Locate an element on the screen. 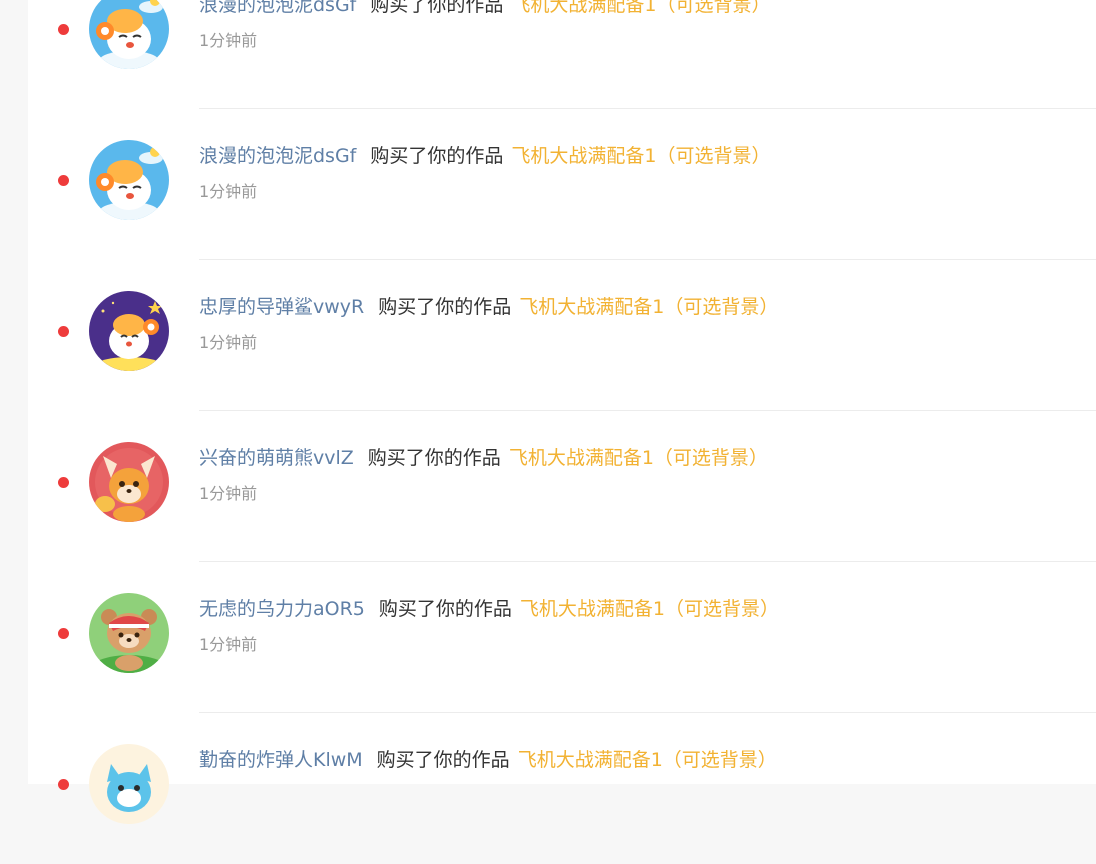  notification-text: 忠厚的导弹鲨vwyR 购买了你的作品 飞机大战满配备1（可选背景） is located at coordinates (488, 307).